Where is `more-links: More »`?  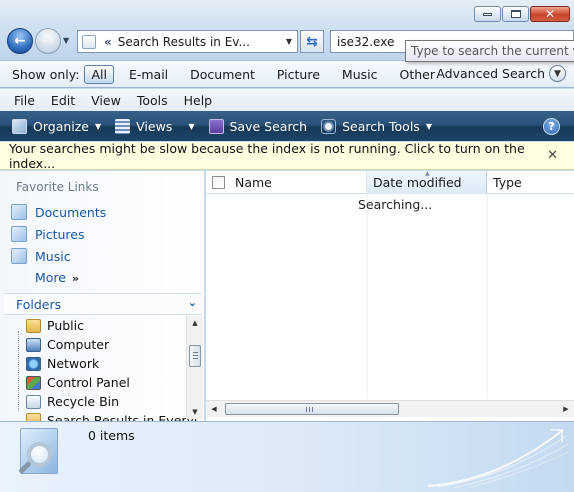 more-links: More » is located at coordinates (57, 277).